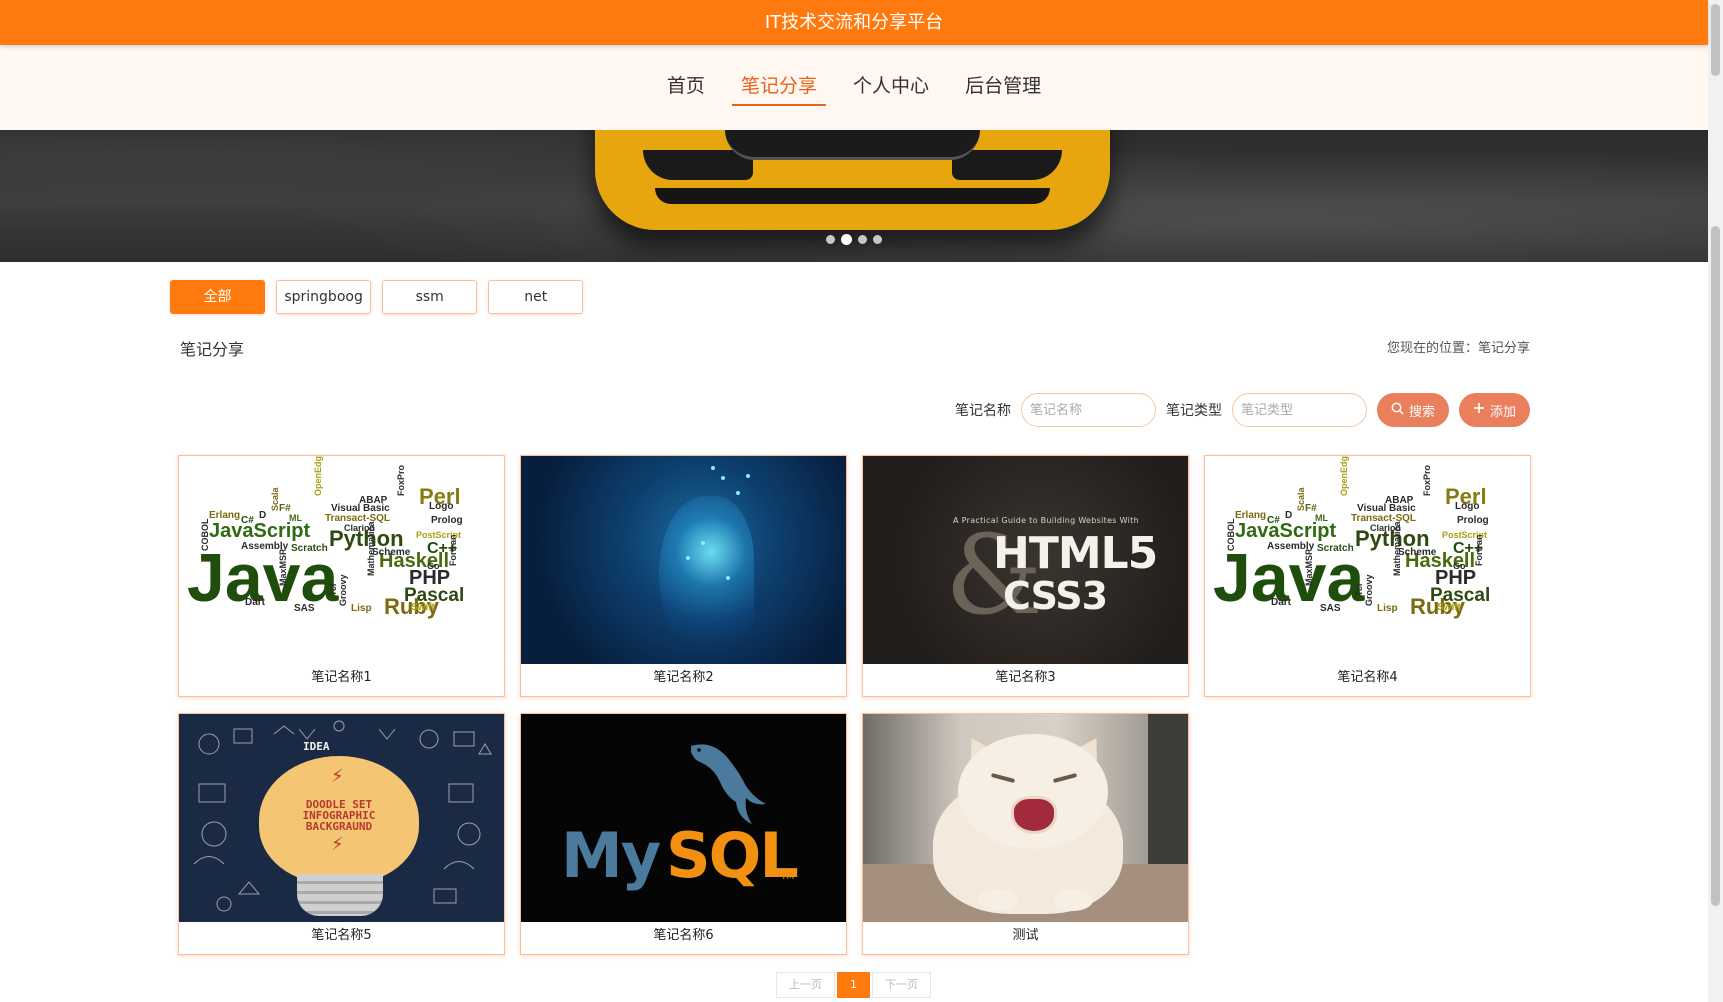  Describe the element at coordinates (536, 297) in the screenshot. I see `filter-net: net` at that location.